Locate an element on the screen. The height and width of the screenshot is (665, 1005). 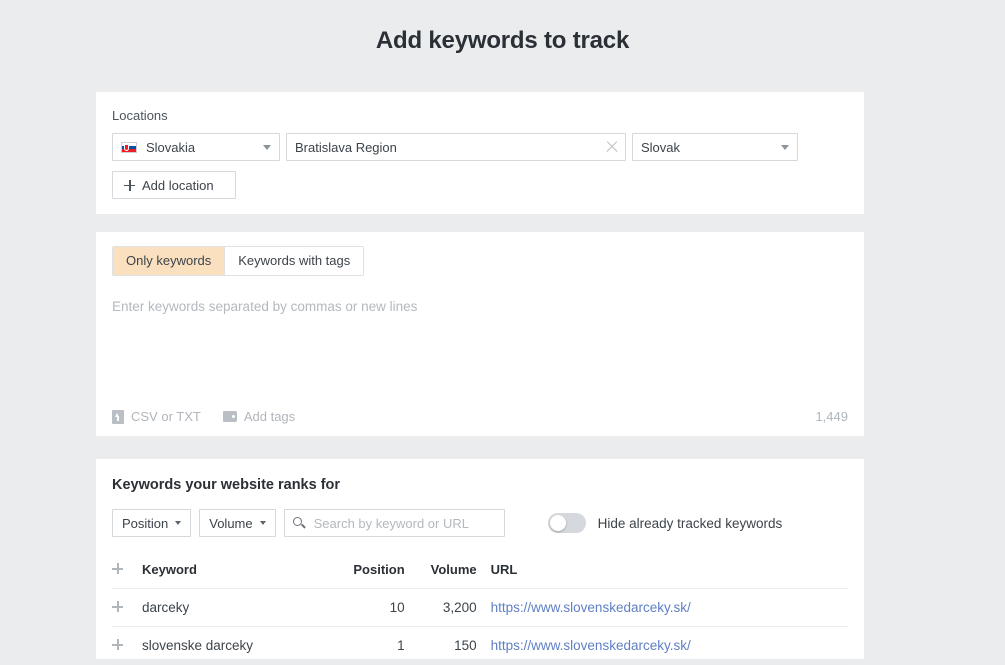
upload-csv-label: CSV or TXT is located at coordinates (166, 416).